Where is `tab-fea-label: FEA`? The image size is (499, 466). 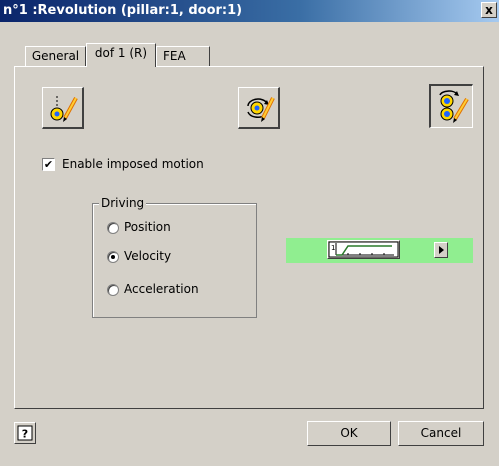 tab-fea-label: FEA is located at coordinates (174, 56).